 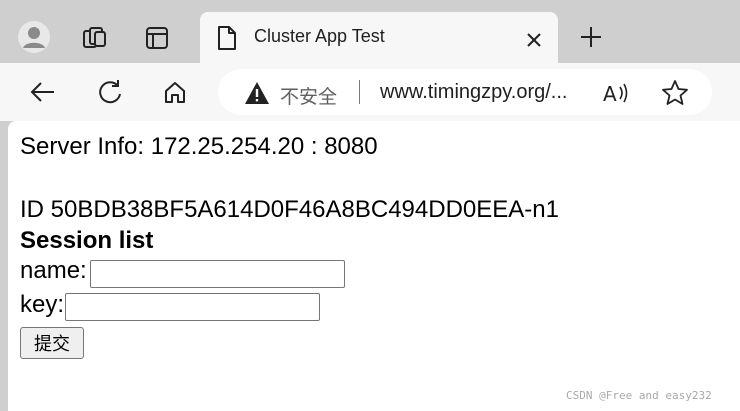 I want to click on tab-close-icon, so click(x=534, y=40).